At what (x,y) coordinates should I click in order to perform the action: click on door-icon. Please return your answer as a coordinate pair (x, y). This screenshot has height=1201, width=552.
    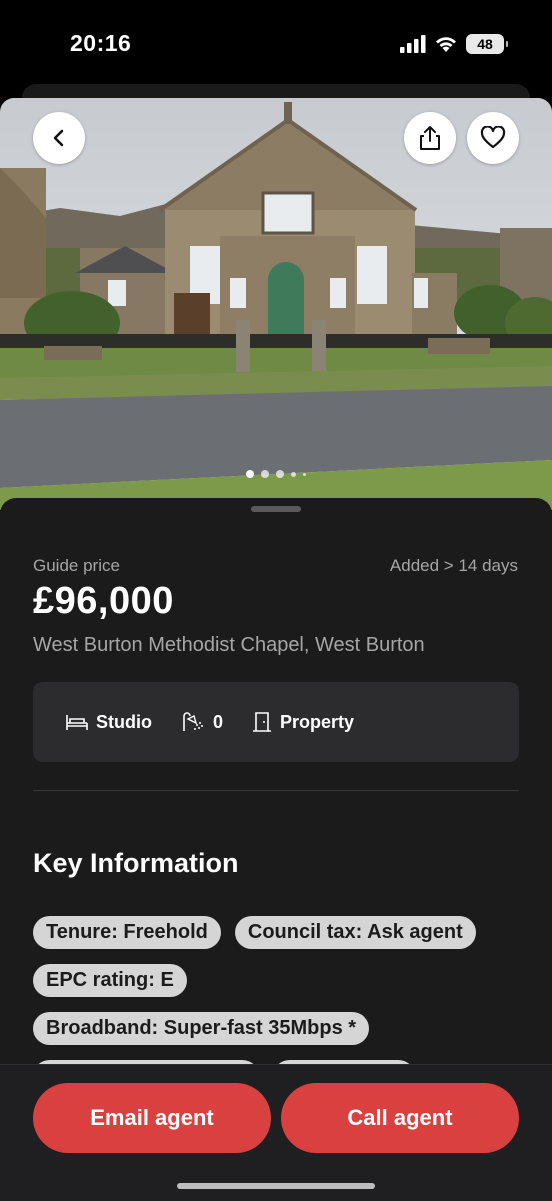
    Looking at the image, I should click on (262, 722).